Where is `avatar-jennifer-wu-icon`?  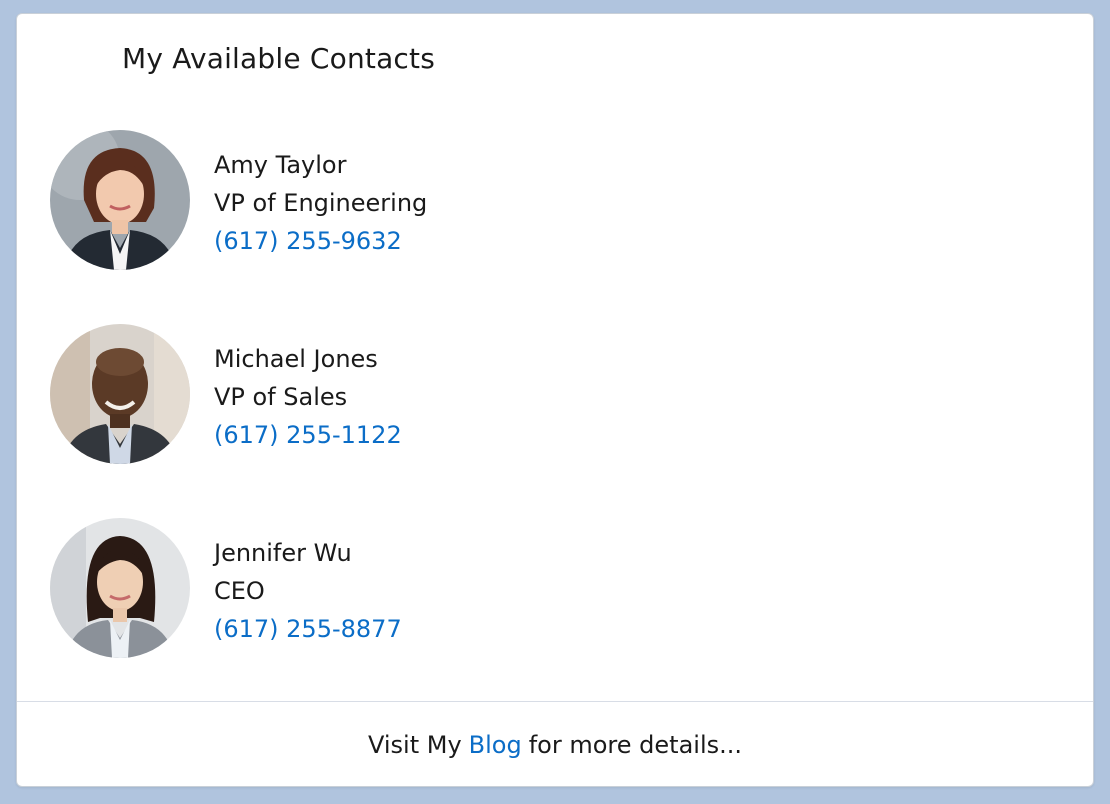 avatar-jennifer-wu-icon is located at coordinates (120, 588).